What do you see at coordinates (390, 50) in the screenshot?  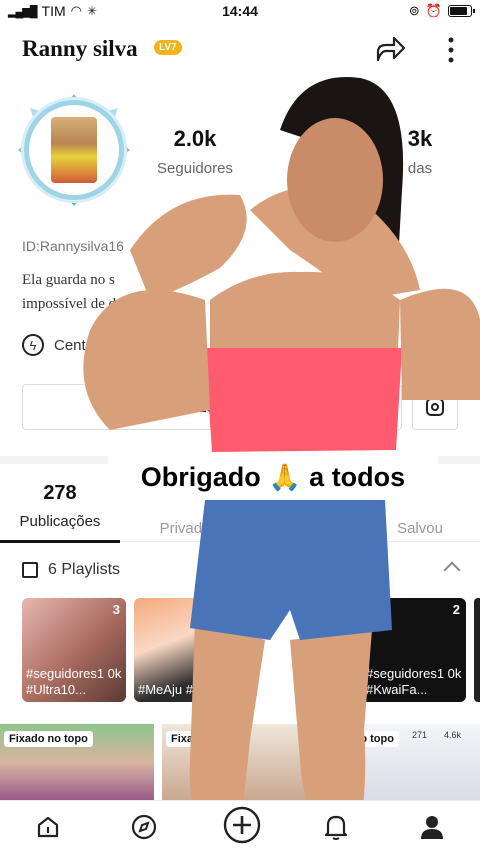 I see `share-icon` at bounding box center [390, 50].